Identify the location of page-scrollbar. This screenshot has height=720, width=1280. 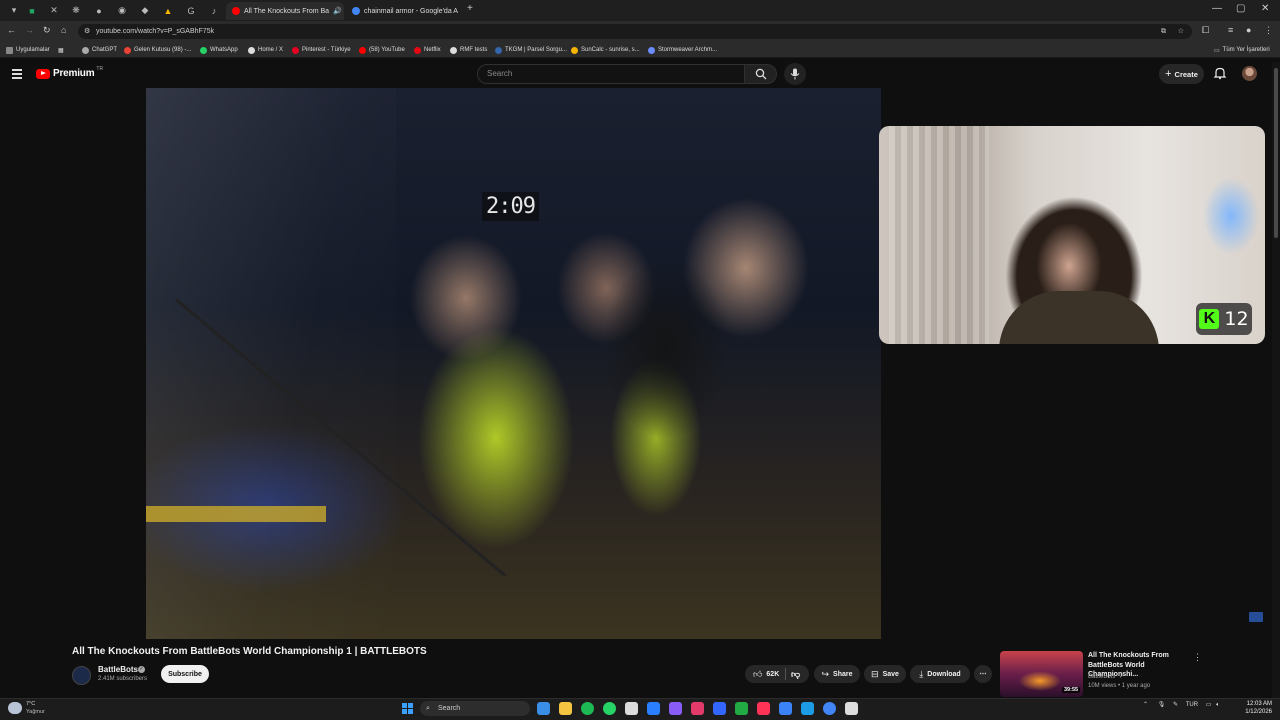
(1276, 380).